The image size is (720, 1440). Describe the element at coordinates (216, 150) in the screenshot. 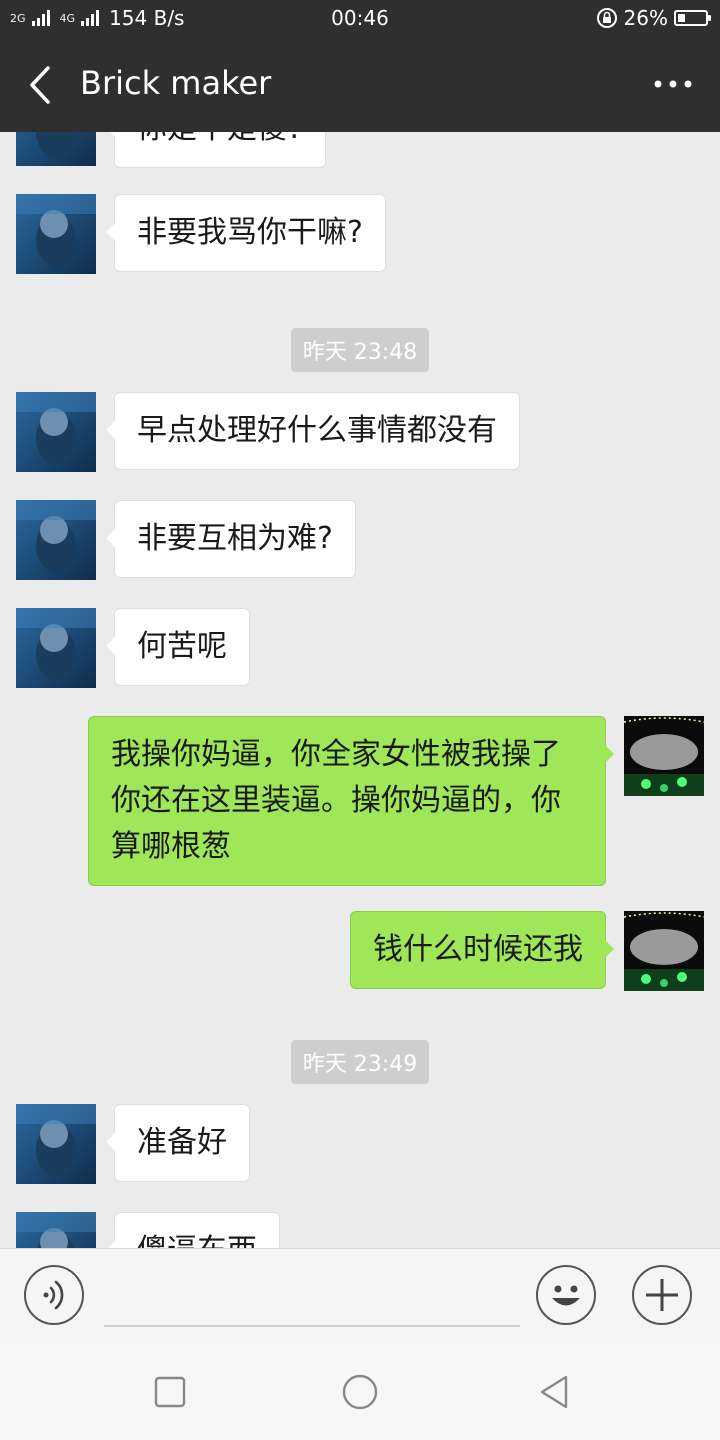

I see `message-bubble: 你是不是傻?` at that location.